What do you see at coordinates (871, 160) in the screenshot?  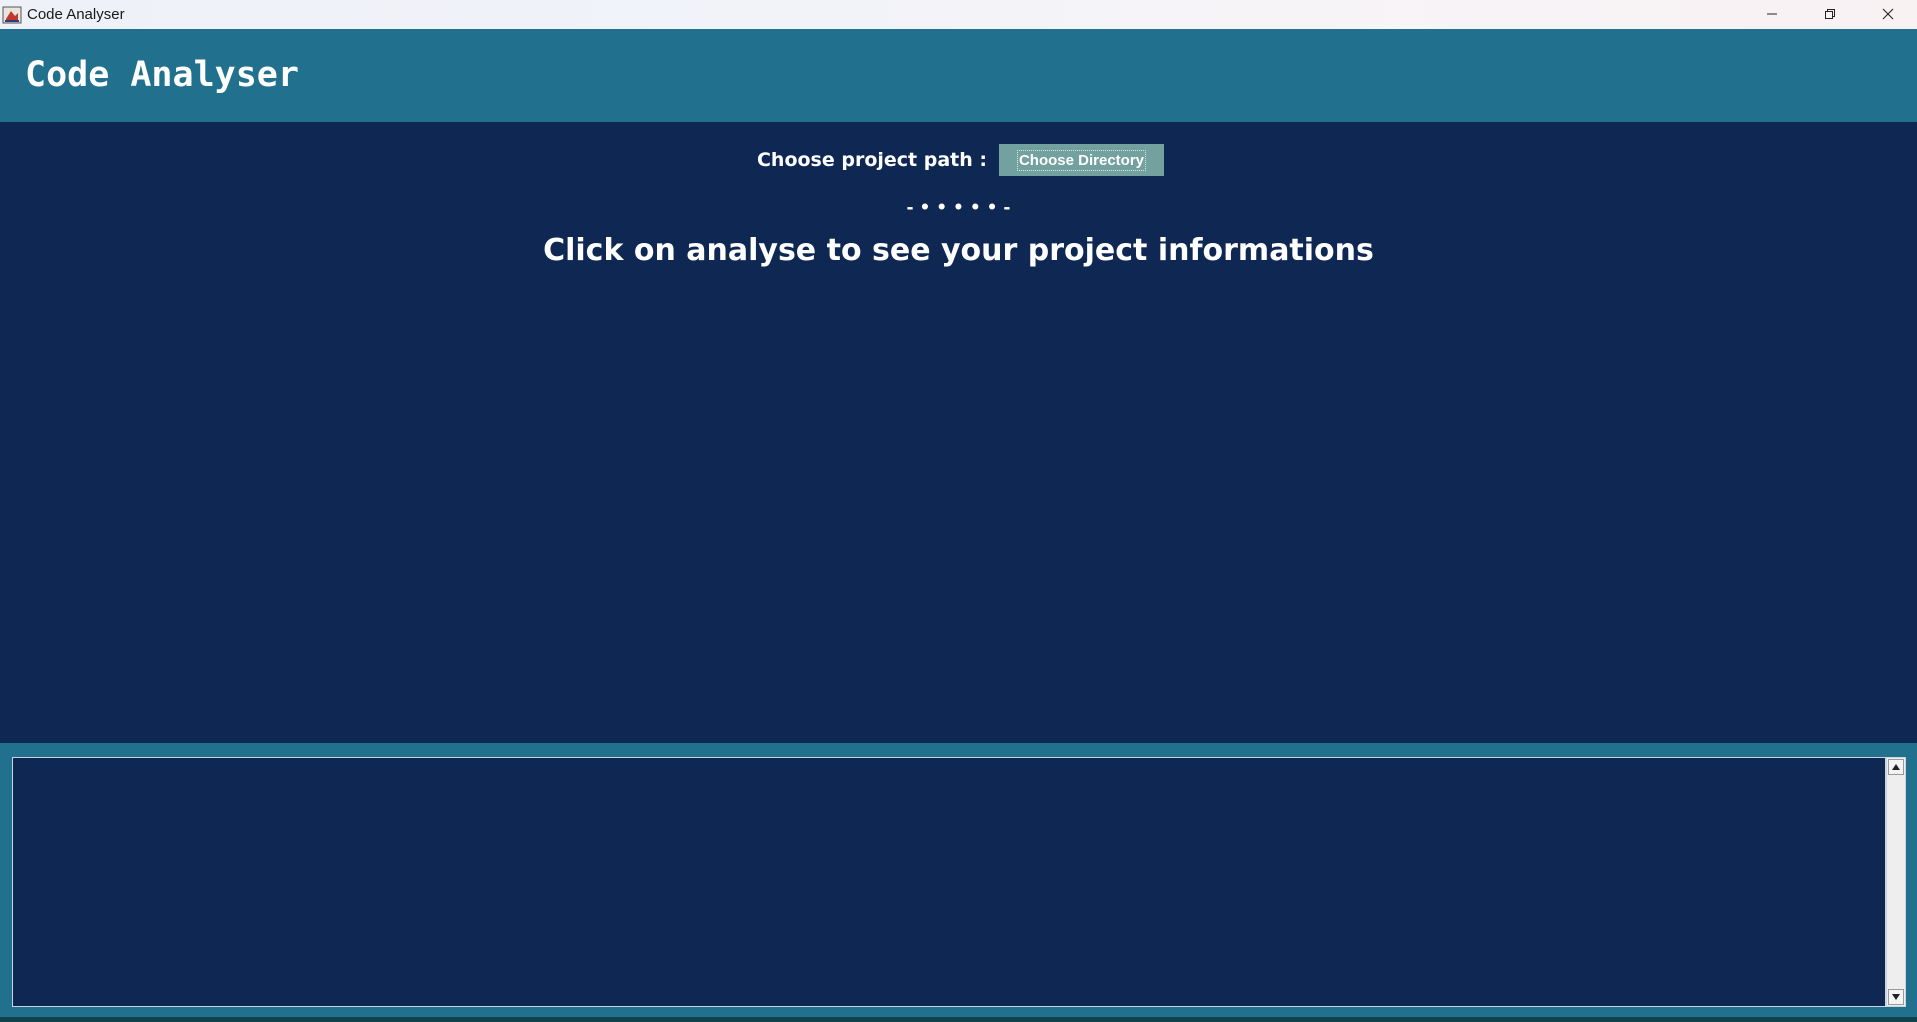 I see `project-path-label: Choose project path :` at bounding box center [871, 160].